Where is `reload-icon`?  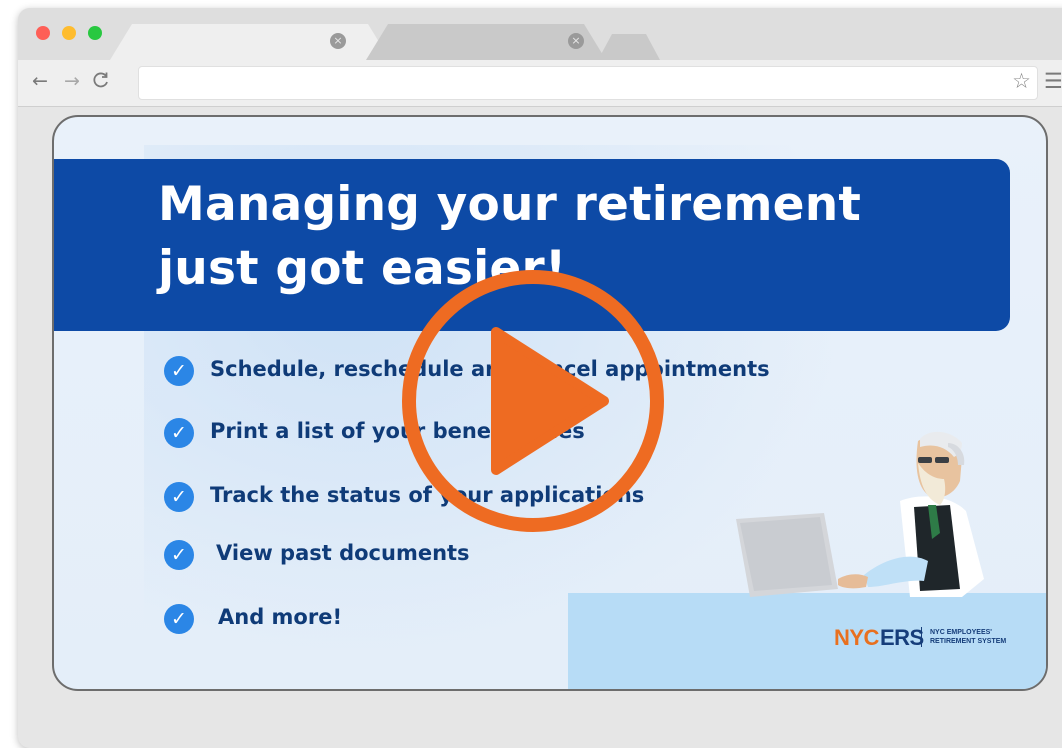
reload-icon is located at coordinates (101, 82).